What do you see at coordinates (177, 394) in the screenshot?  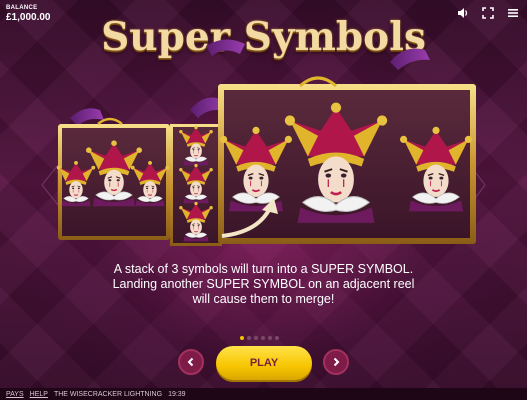 I see `clock-time: 19:39` at bounding box center [177, 394].